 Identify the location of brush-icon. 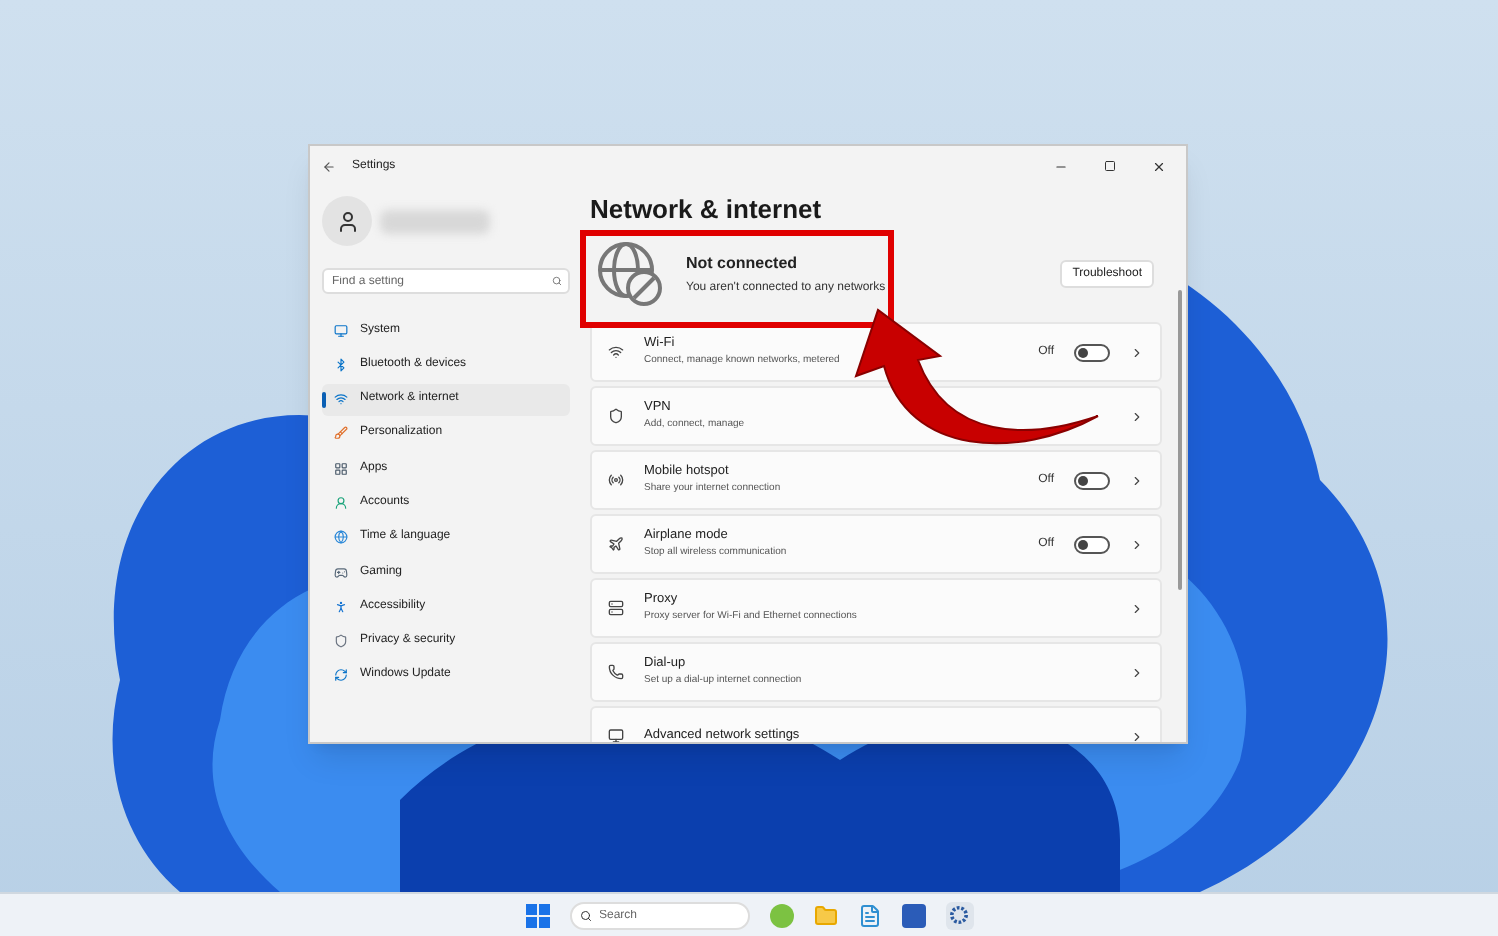
(341, 433).